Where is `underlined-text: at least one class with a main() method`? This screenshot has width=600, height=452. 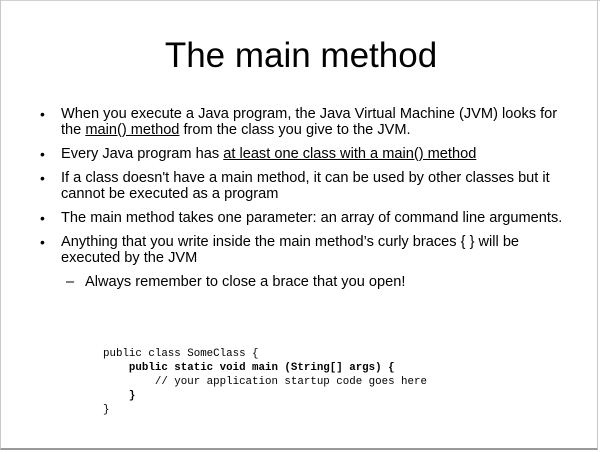 underlined-text: at least one class with a main() method is located at coordinates (350, 154).